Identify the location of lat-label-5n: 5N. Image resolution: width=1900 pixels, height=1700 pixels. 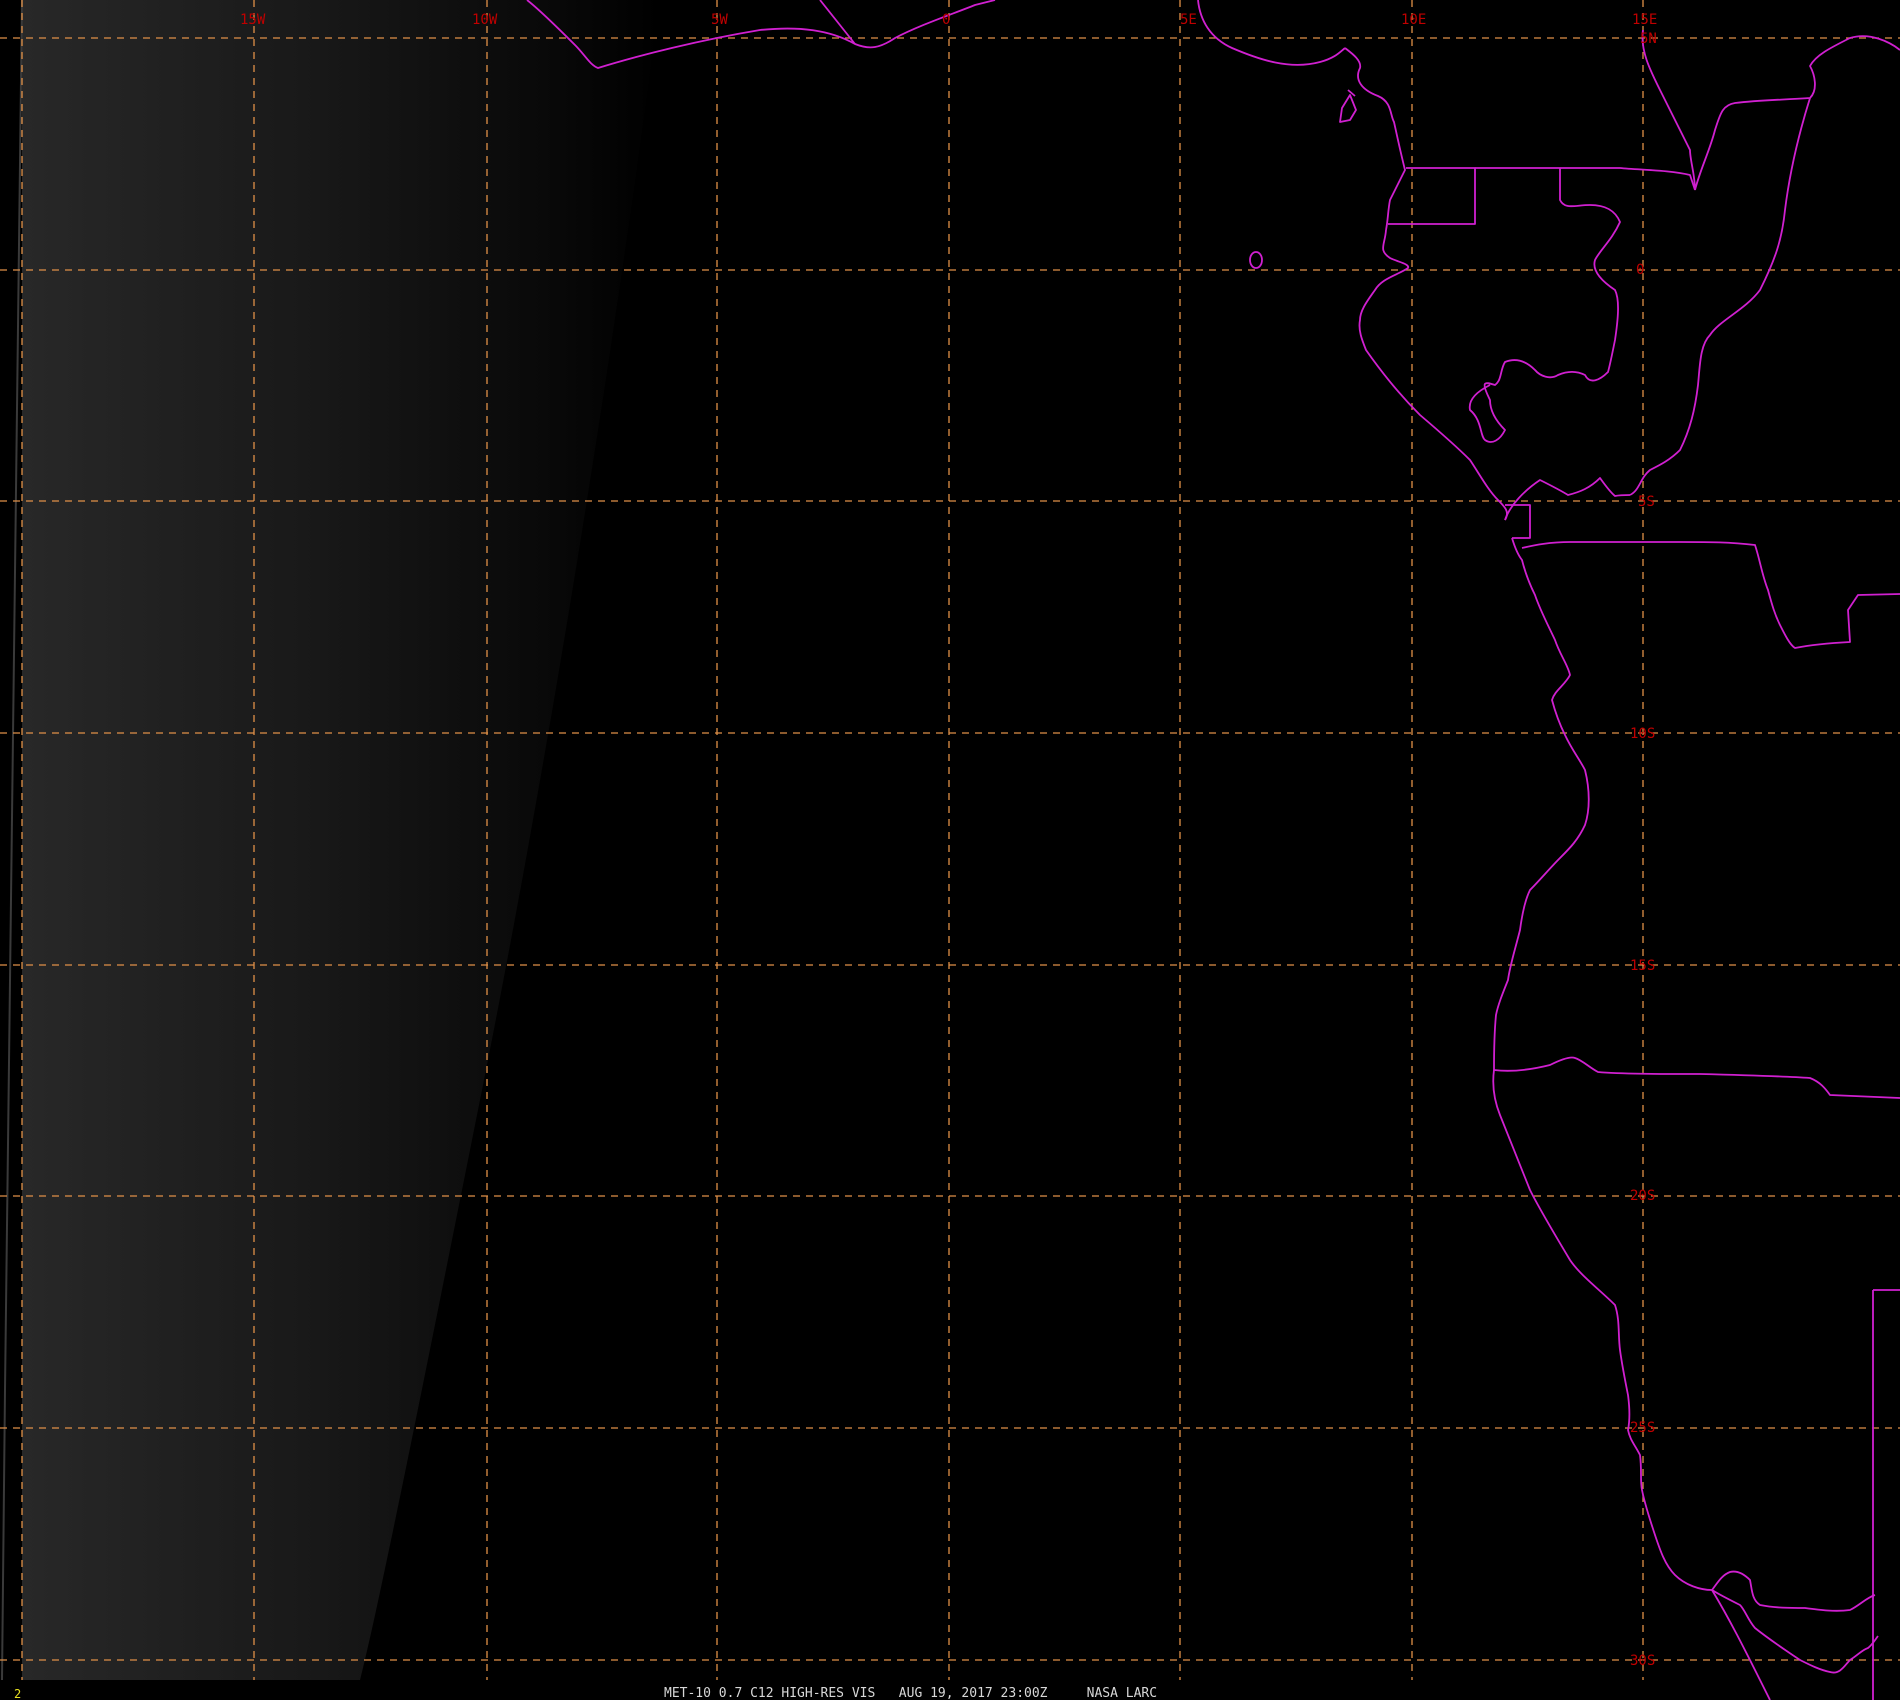
(1648, 39).